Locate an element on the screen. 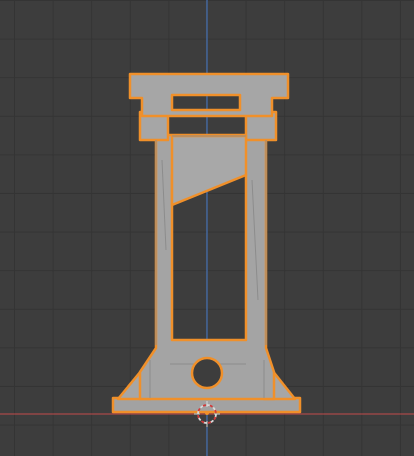 The image size is (414, 456). object-origin-icon is located at coordinates (207, 413).